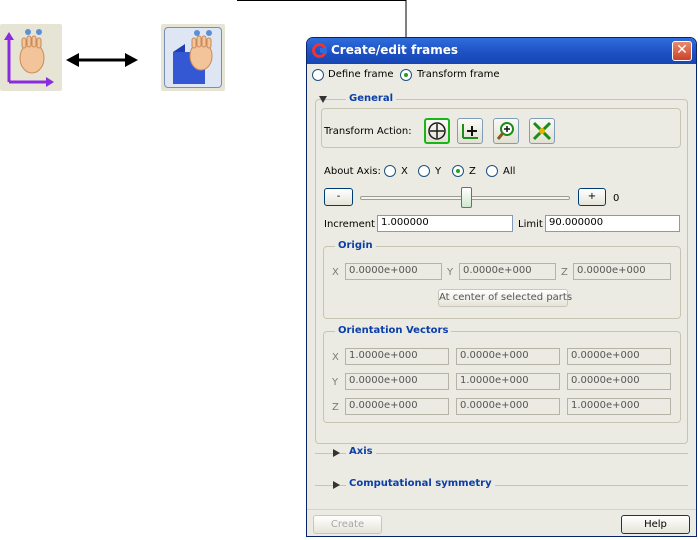 The width and height of the screenshot is (698, 540). Describe the element at coordinates (319, 50) in the screenshot. I see `app-logo-icon` at that location.